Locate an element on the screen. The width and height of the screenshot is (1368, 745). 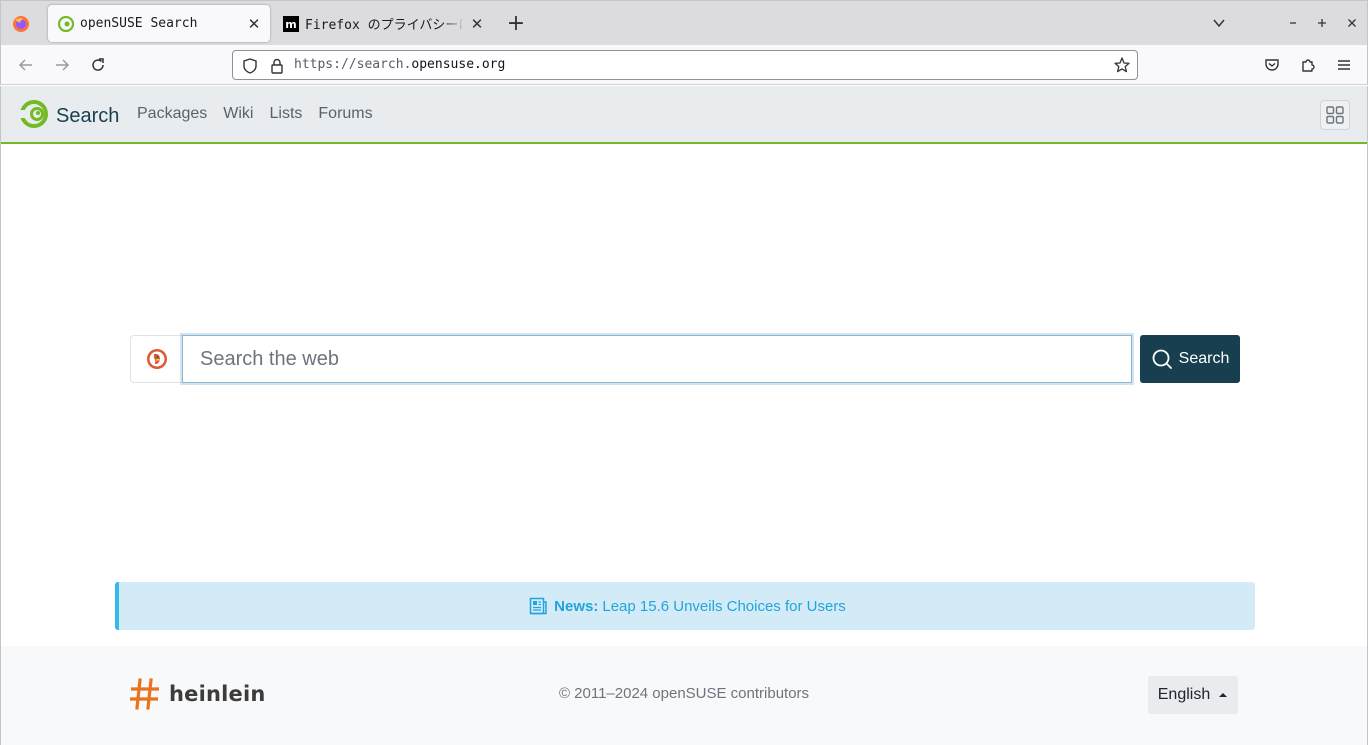
maximize-window-icon is located at coordinates (1322, 23).